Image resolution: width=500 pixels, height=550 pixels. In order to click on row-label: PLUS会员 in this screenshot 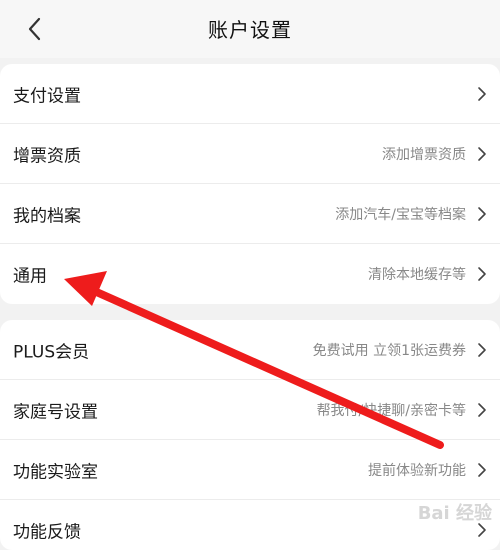, I will do `click(51, 352)`.